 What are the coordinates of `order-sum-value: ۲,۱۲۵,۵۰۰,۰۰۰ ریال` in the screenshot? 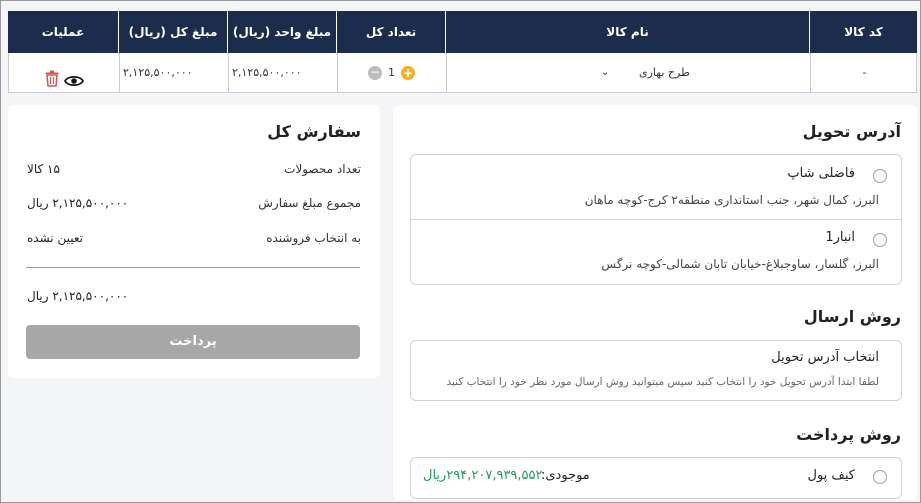 It's located at (78, 203).